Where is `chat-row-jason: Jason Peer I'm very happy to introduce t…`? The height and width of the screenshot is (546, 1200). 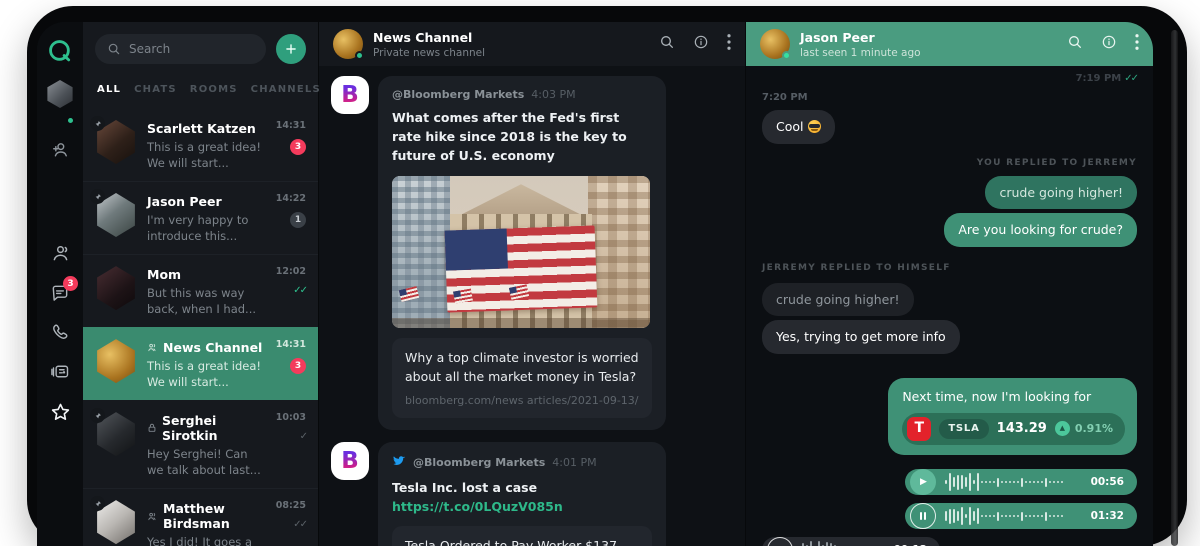
chat-row-jason: Jason Peer I'm very happy to introduce t… is located at coordinates (200, 217).